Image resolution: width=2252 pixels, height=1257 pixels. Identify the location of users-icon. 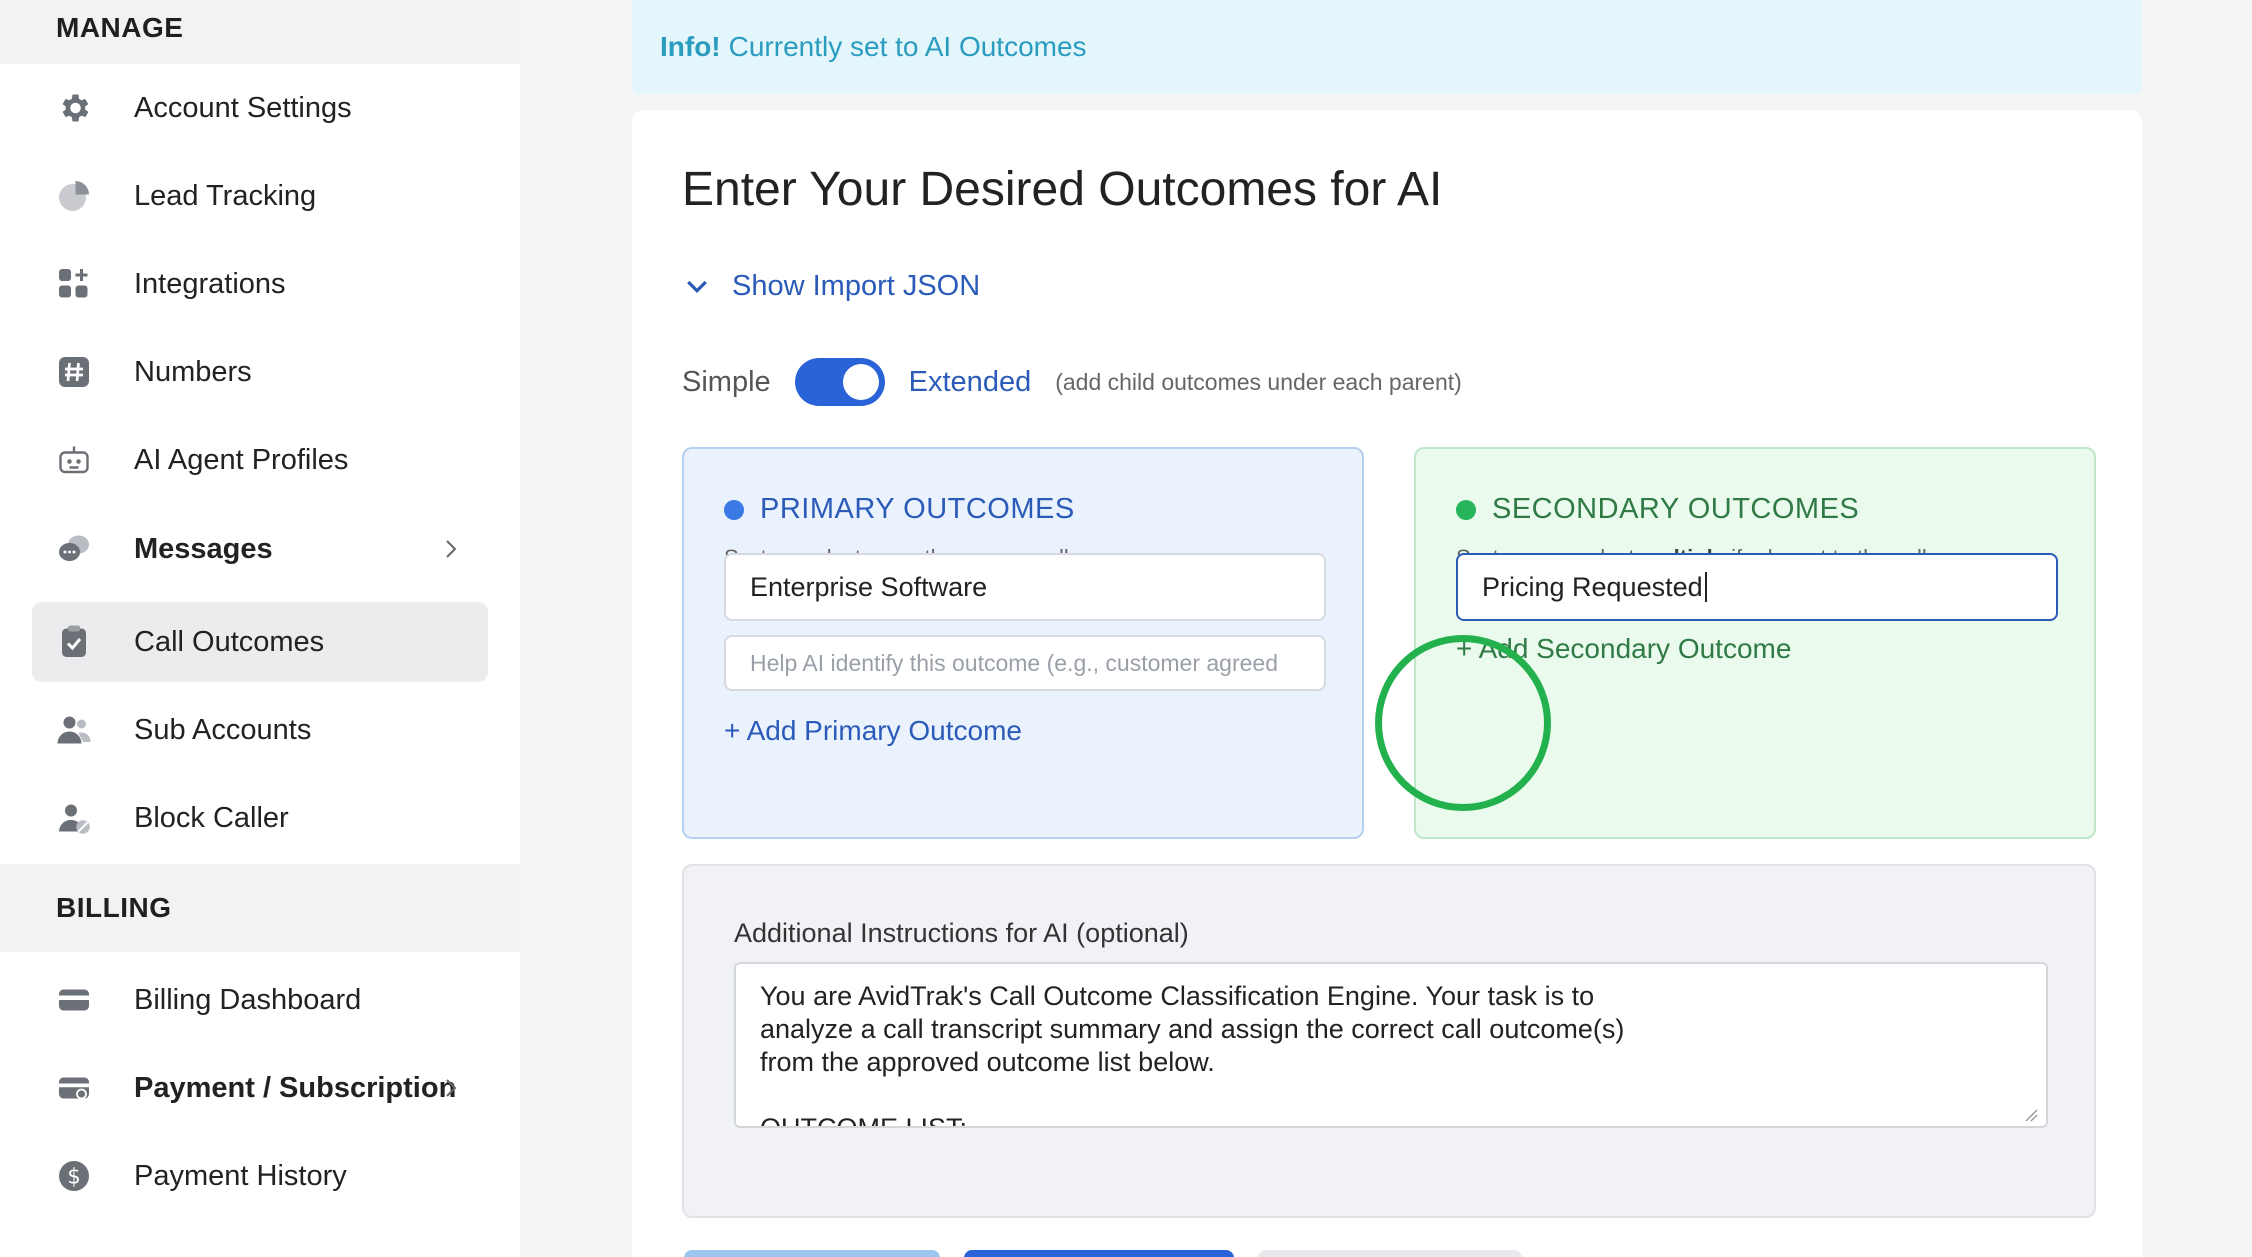
(74, 730).